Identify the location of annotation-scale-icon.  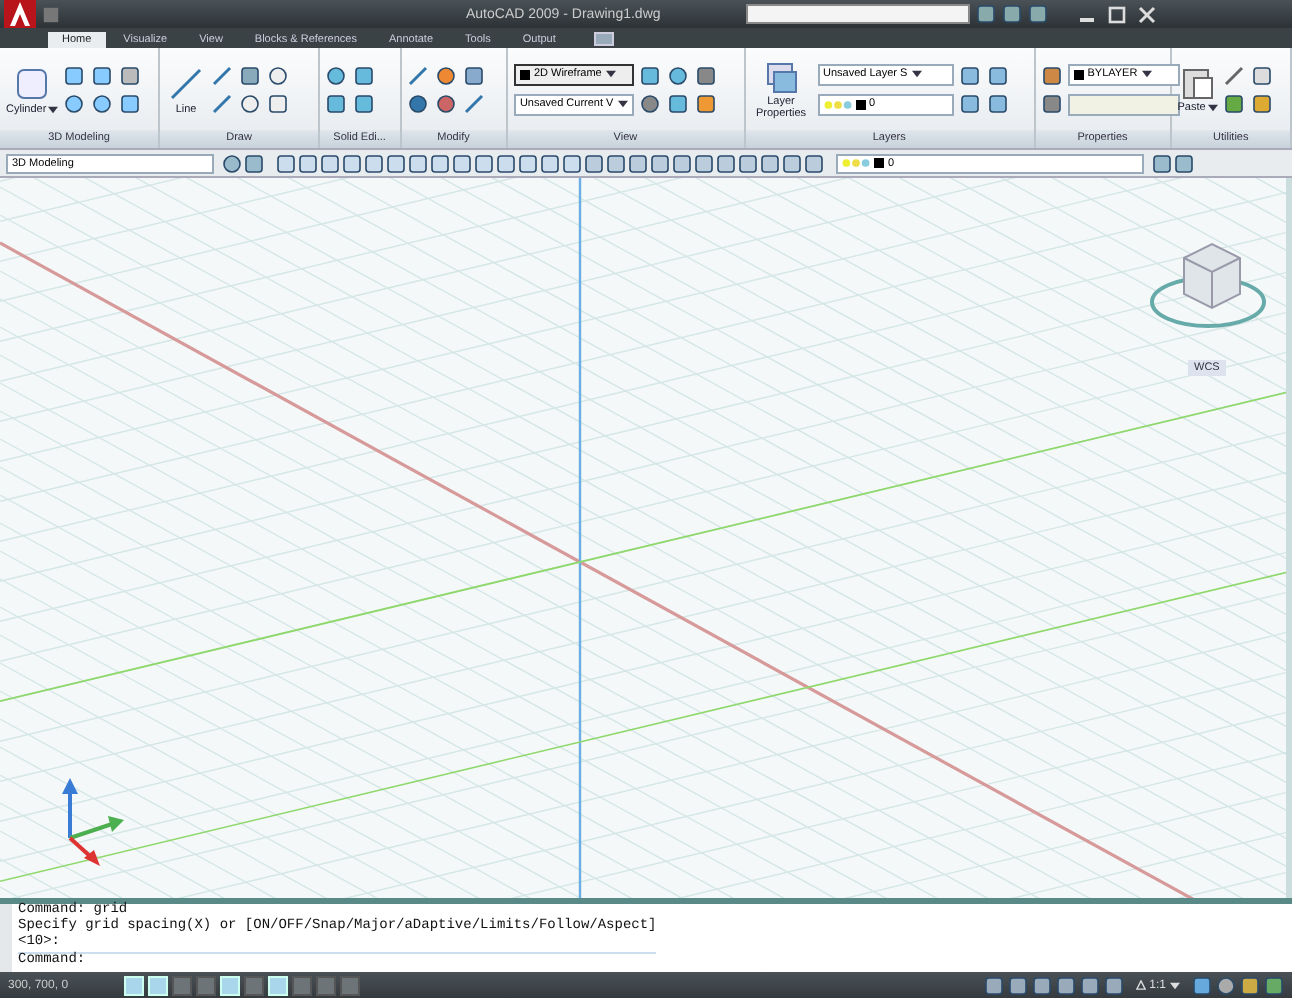
(1140, 985).